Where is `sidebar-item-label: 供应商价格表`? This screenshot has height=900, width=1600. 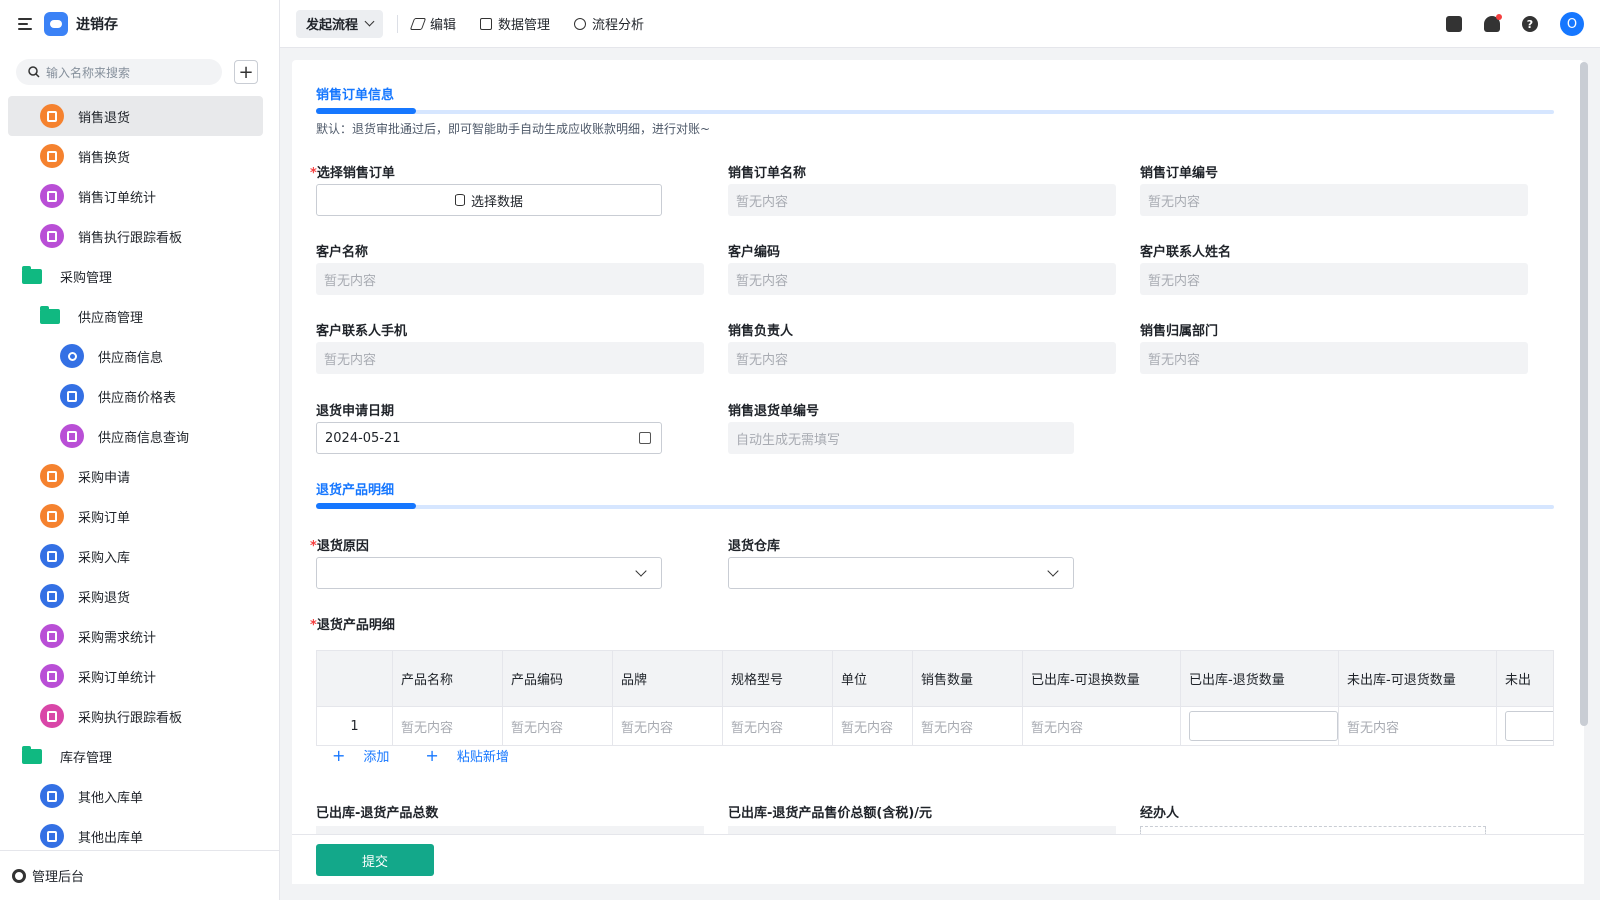
sidebar-item-label: 供应商价格表 is located at coordinates (137, 398).